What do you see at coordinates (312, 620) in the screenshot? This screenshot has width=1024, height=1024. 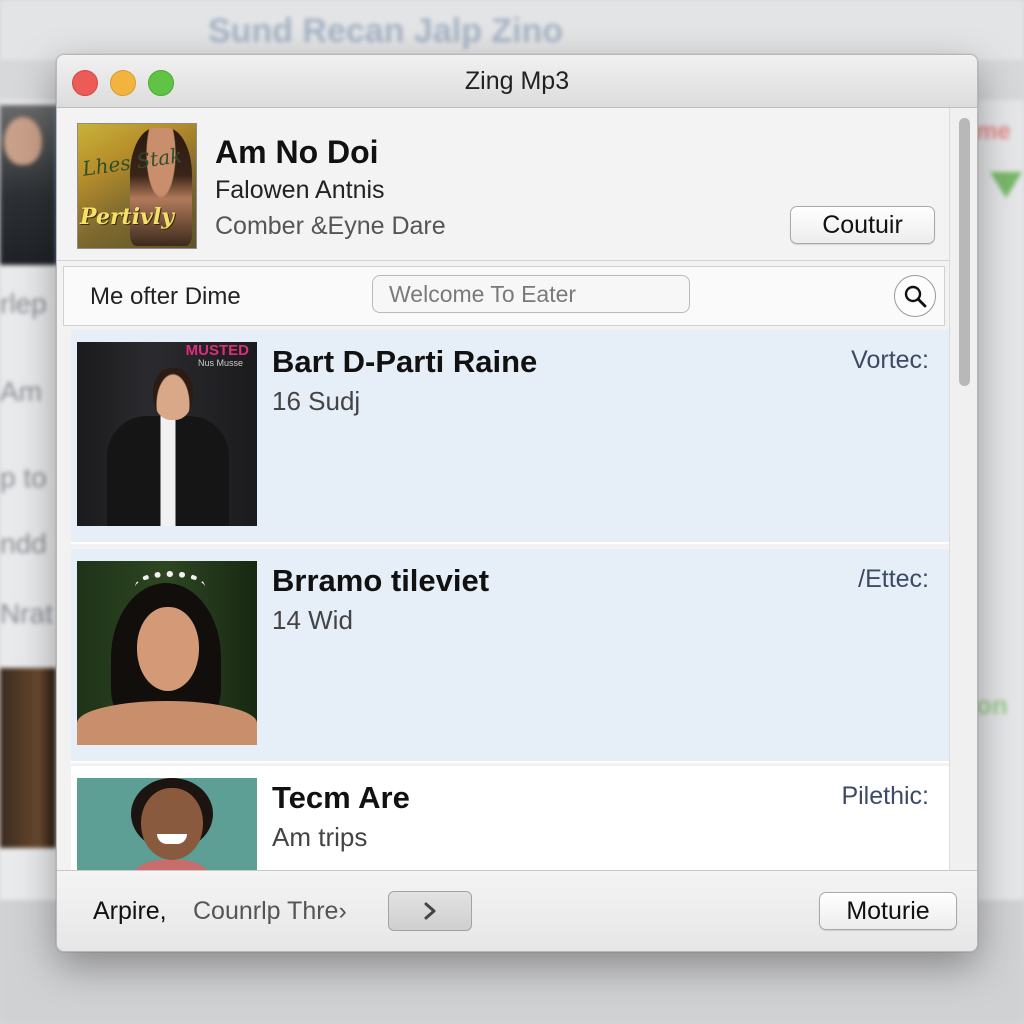 I see `track-subtitle: 14 Wid` at bounding box center [312, 620].